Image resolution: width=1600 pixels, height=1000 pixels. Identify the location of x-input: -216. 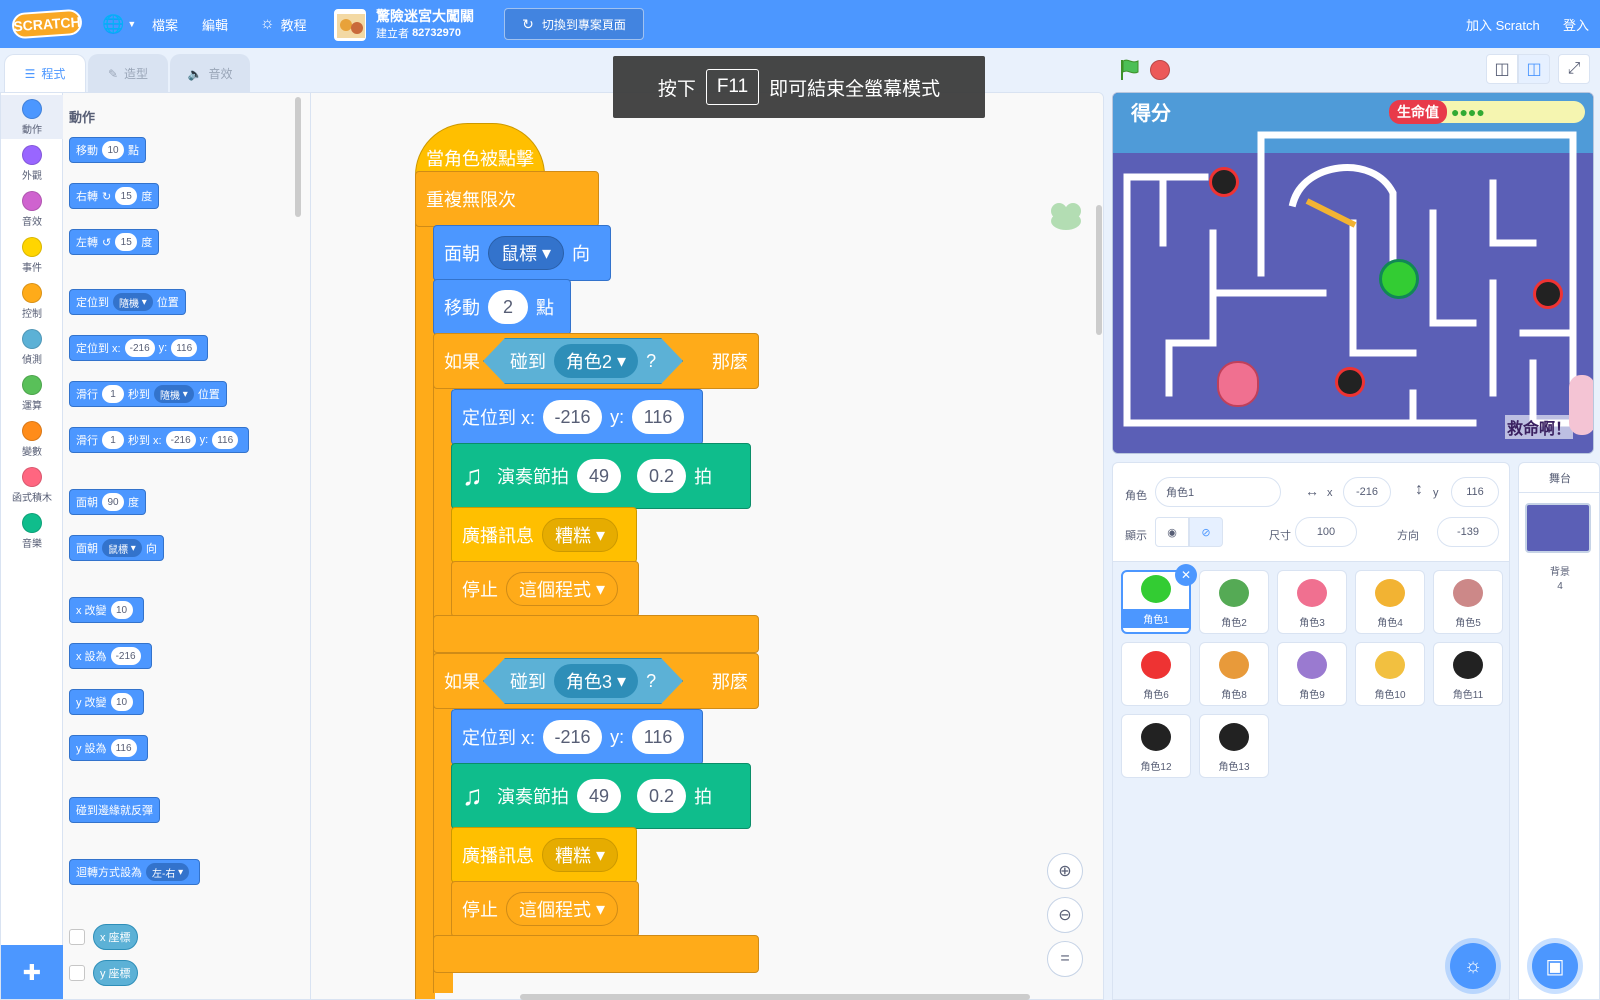
(1367, 492).